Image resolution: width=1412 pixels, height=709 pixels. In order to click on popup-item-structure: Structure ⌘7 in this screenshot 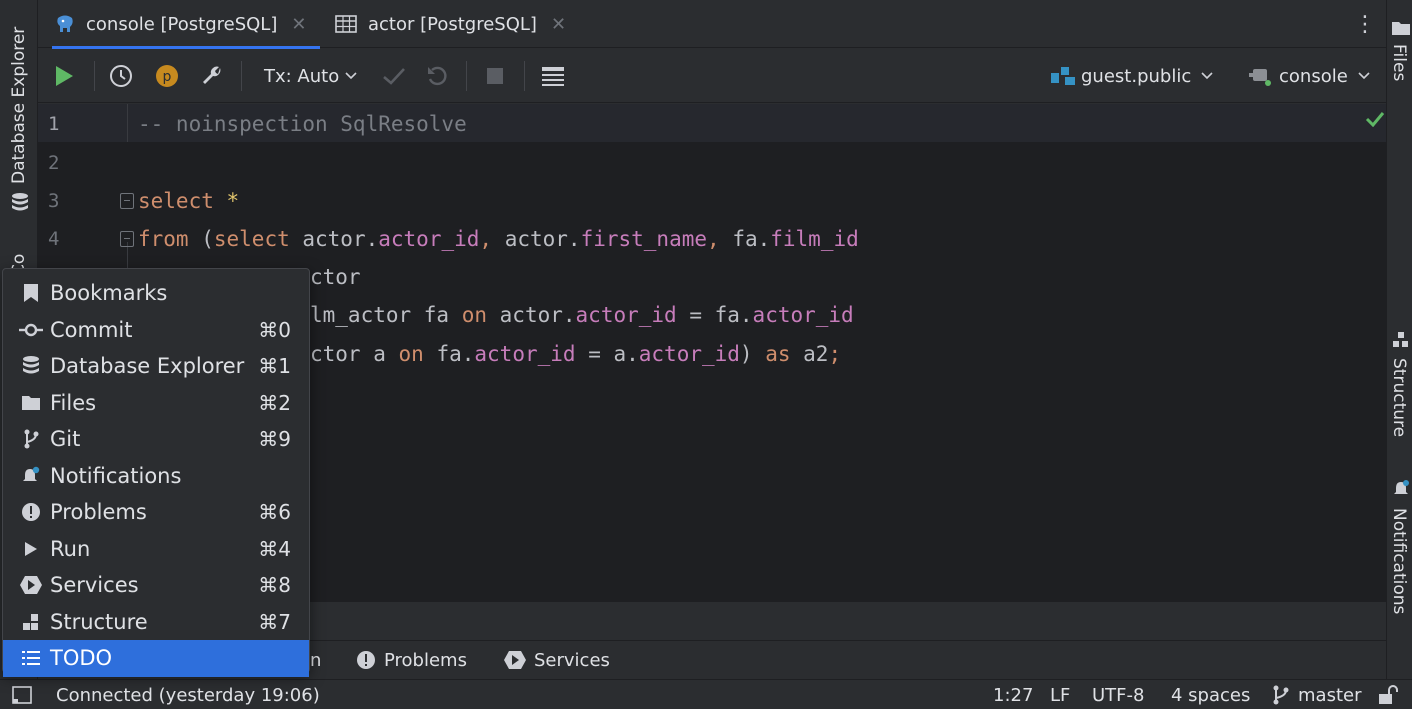, I will do `click(156, 622)`.